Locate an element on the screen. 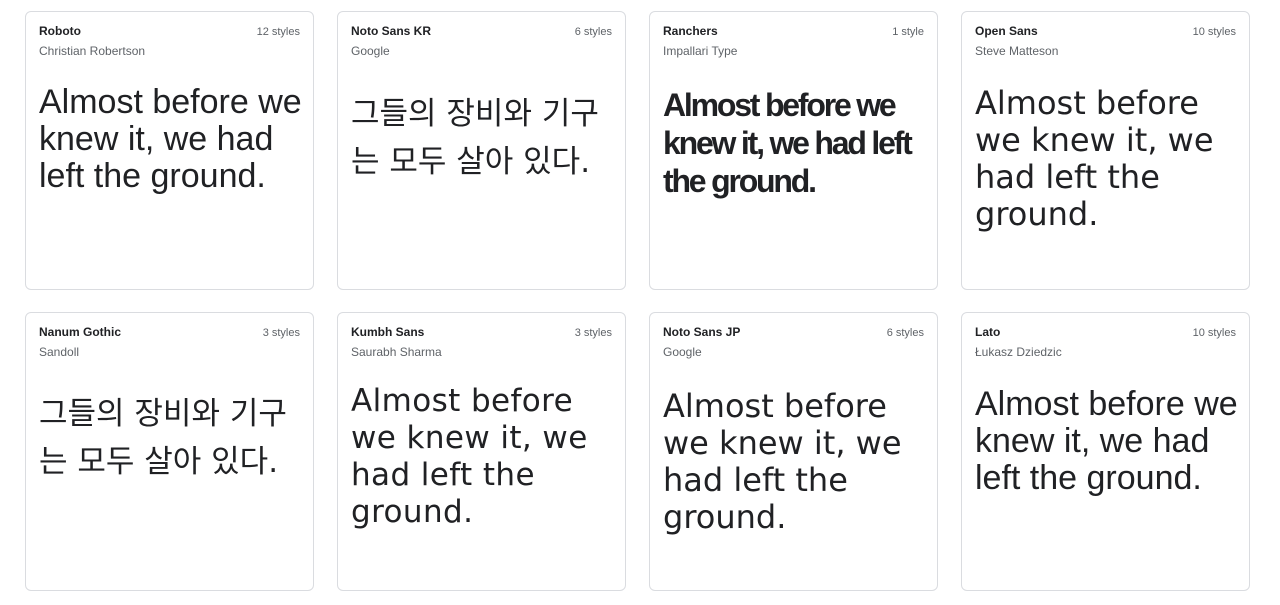 This screenshot has height=605, width=1280. designer-name: Łukasz Dziedzic is located at coordinates (1018, 352).